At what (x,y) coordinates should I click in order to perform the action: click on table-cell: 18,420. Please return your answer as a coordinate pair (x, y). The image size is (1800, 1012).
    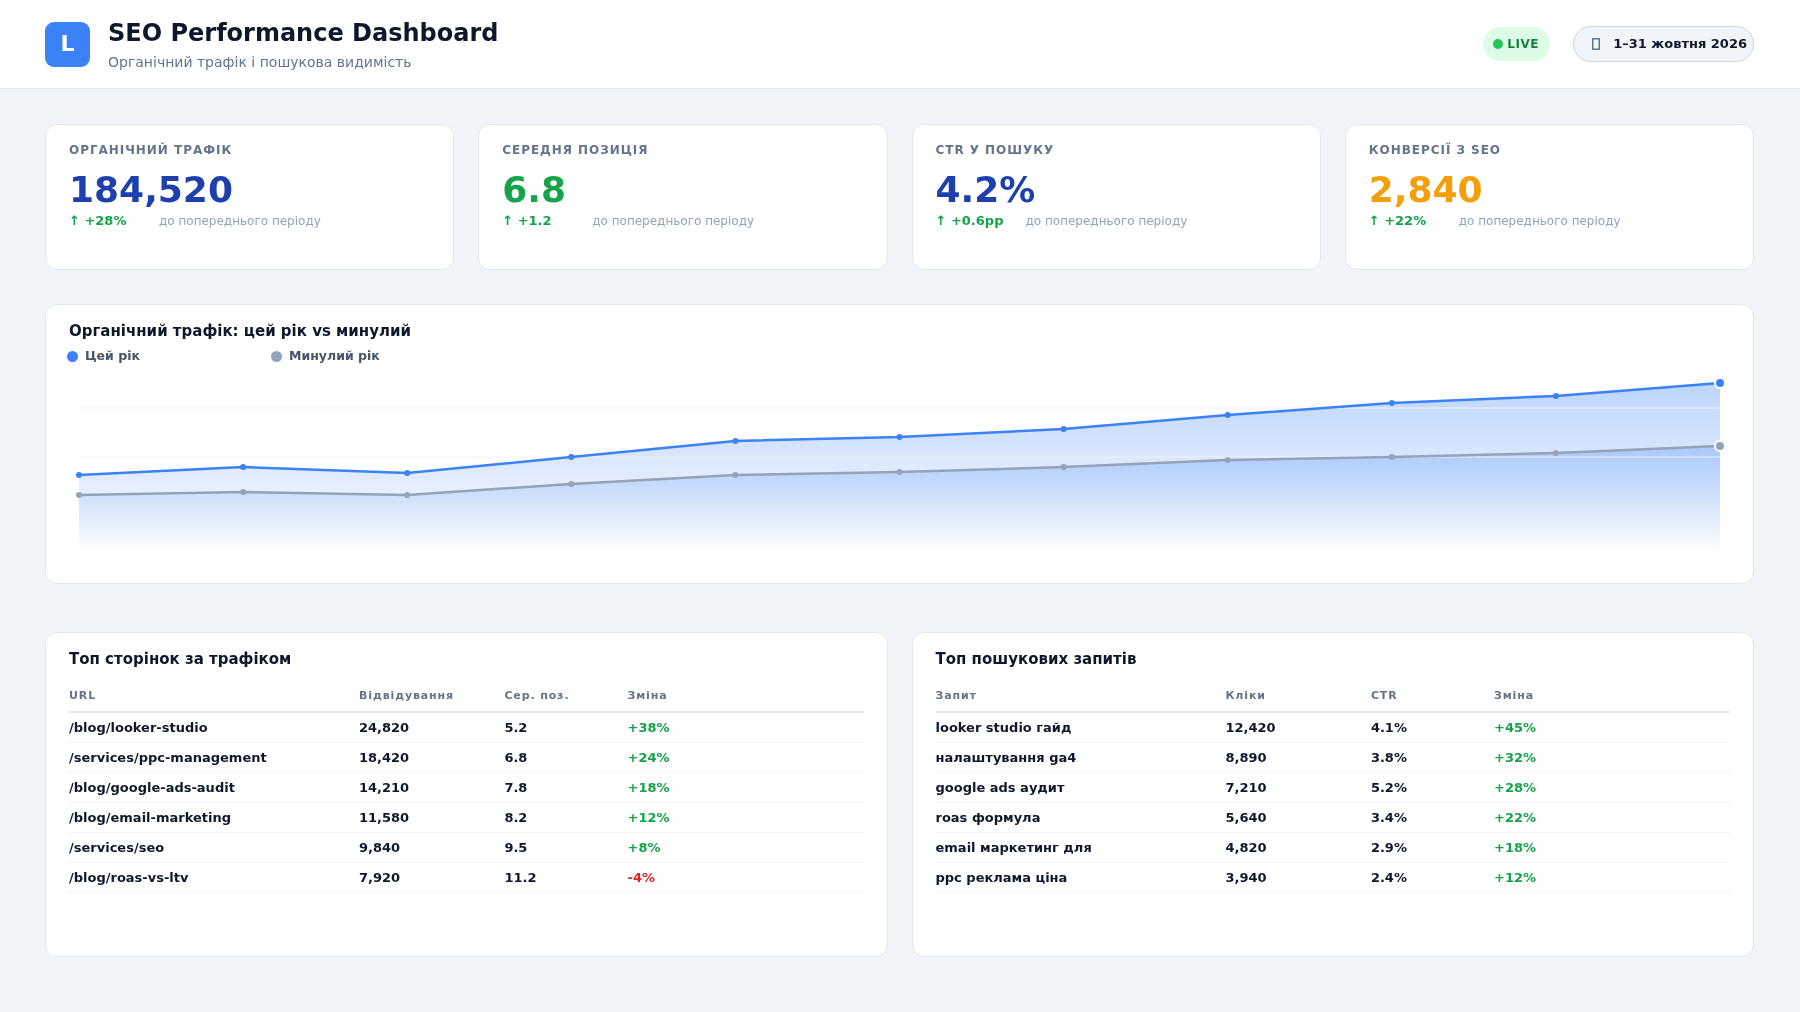
    Looking at the image, I should click on (432, 757).